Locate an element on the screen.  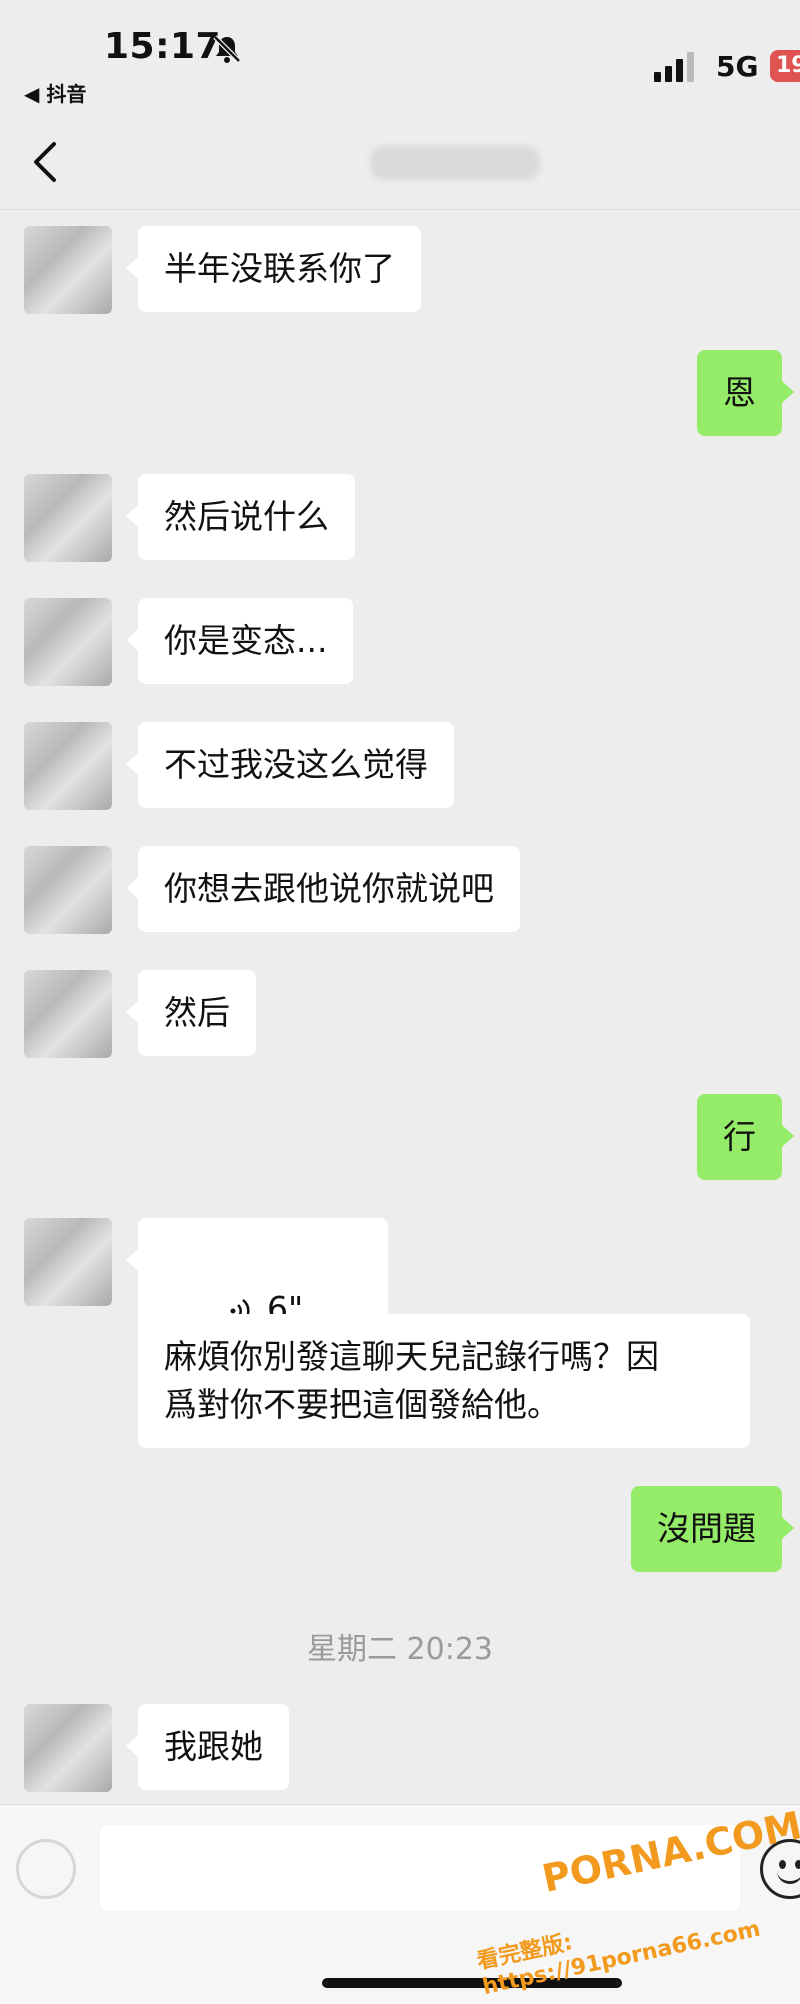
back-chevron-icon is located at coordinates (46, 162).